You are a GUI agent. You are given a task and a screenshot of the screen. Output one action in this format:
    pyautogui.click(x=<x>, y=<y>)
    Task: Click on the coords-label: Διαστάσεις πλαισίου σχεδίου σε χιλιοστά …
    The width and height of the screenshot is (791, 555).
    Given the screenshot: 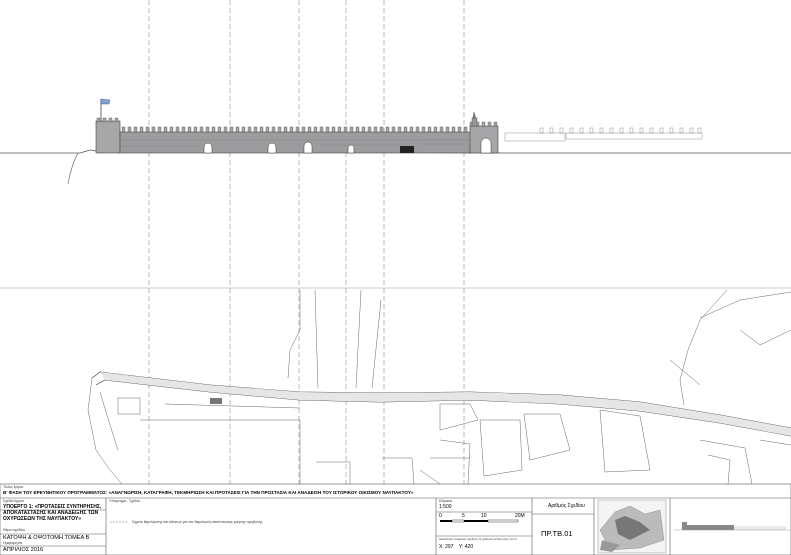 What is the action you would take?
    pyautogui.click(x=478, y=539)
    